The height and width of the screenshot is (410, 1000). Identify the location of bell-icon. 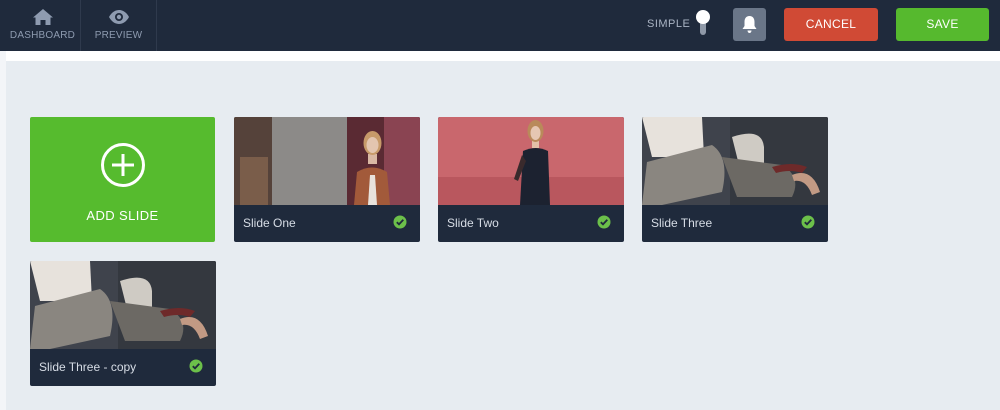
(749, 24).